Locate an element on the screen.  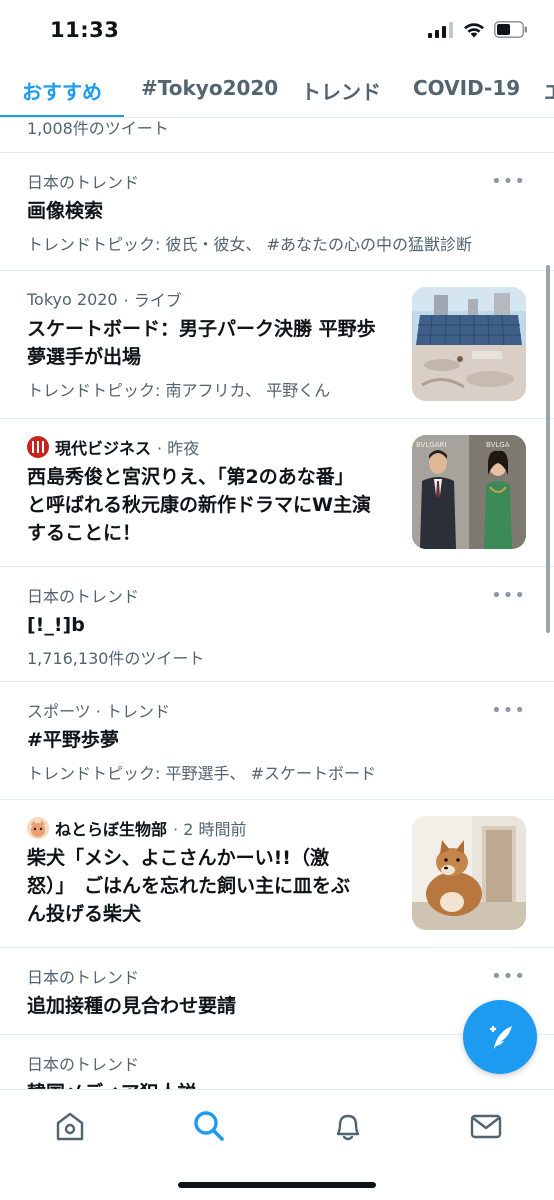
tab-entertainment: エ is located at coordinates (549, 90).